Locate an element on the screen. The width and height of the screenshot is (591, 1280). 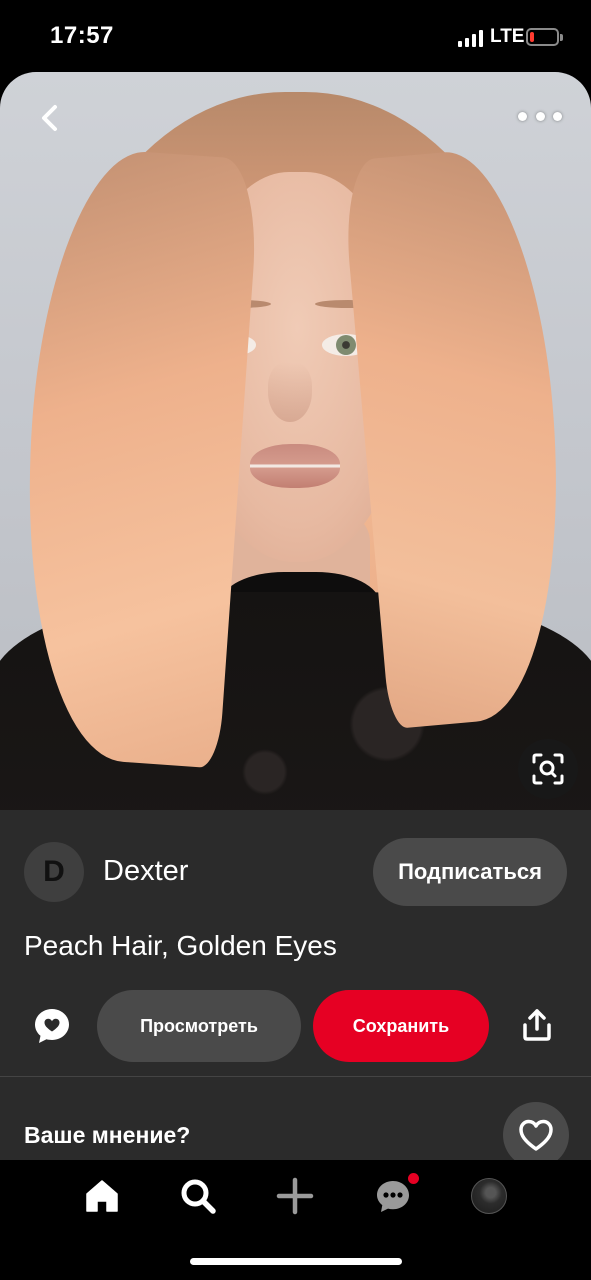
search-icon is located at coordinates (198, 1196).